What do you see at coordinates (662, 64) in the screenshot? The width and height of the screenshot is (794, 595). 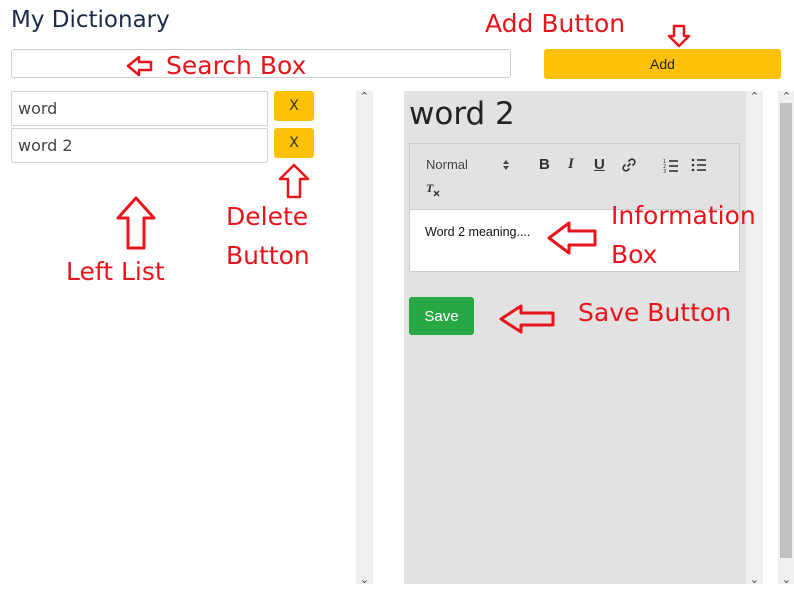 I see `add-button: Add` at bounding box center [662, 64].